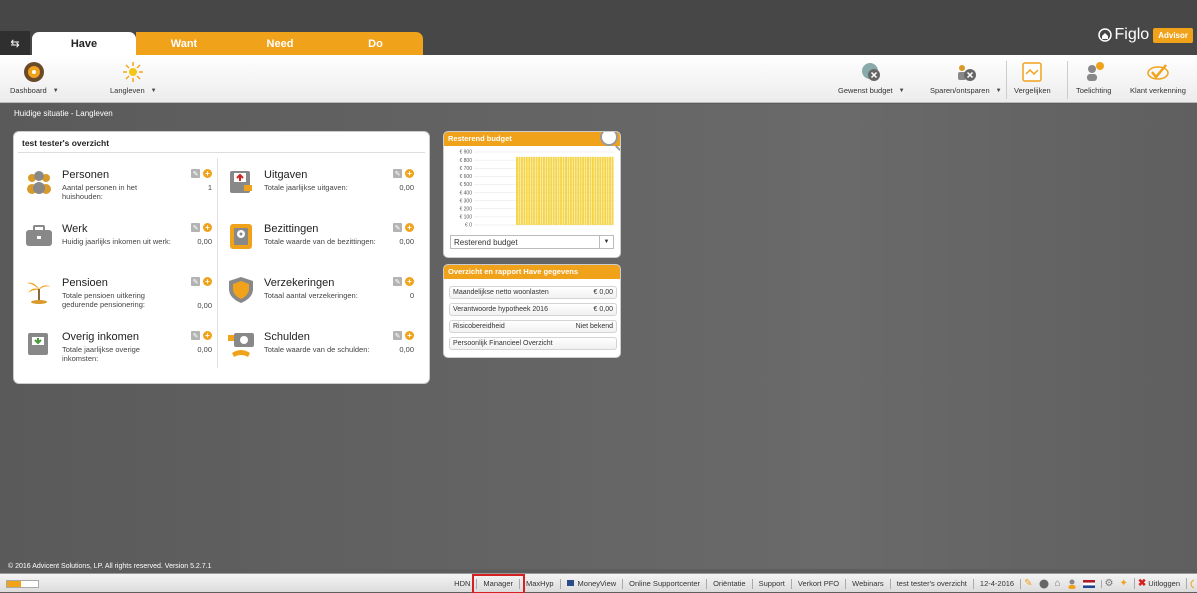 The width and height of the screenshot is (1197, 593). Describe the element at coordinates (15, 43) in the screenshot. I see `back-arrow-icon: ⇆` at that location.